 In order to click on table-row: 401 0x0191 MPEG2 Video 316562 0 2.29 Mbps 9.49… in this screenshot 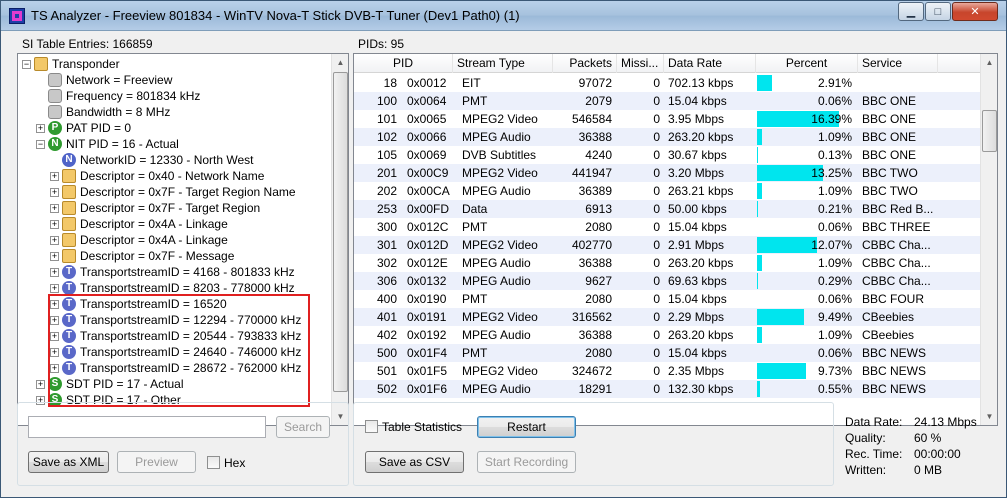, I will do `click(667, 317)`.